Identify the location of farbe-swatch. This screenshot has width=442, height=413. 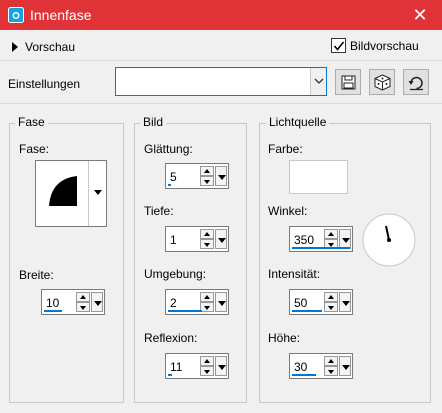
(318, 177).